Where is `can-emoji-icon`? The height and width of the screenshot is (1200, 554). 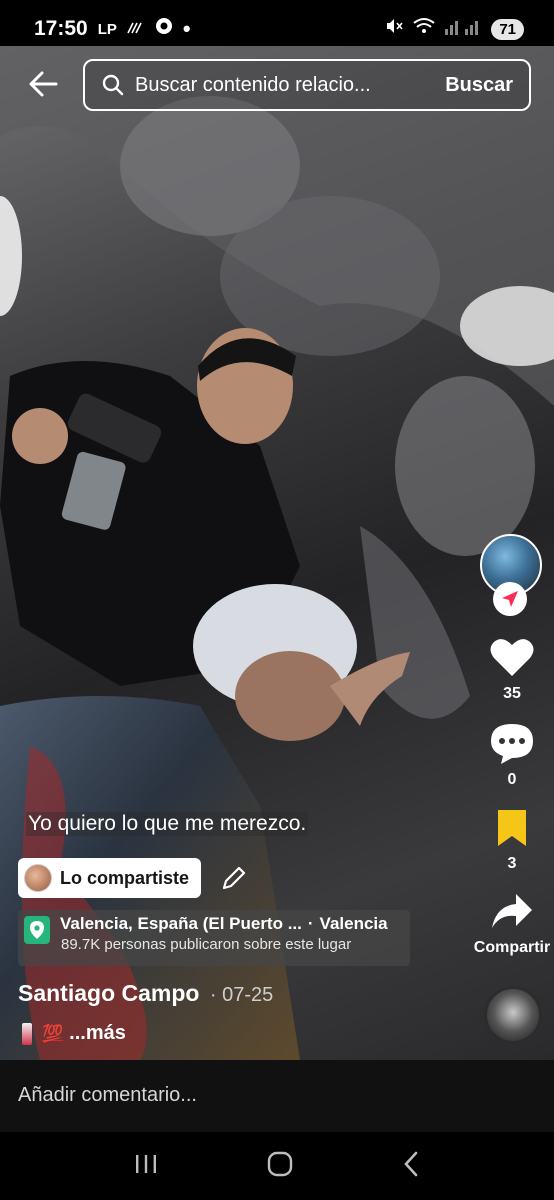
can-emoji-icon is located at coordinates (27, 1033).